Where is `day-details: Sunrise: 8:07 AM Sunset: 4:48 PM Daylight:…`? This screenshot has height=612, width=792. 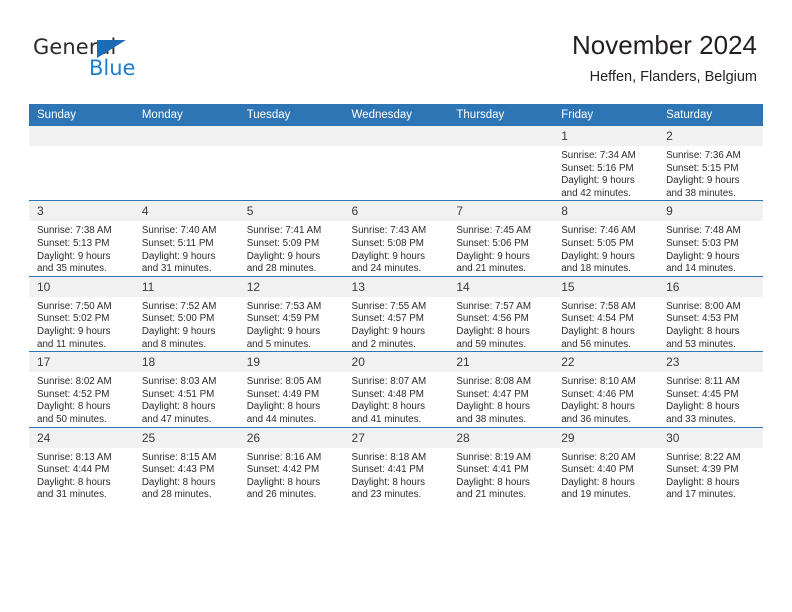 day-details: Sunrise: 8:07 AM Sunset: 4:48 PM Daylight:… is located at coordinates (396, 399).